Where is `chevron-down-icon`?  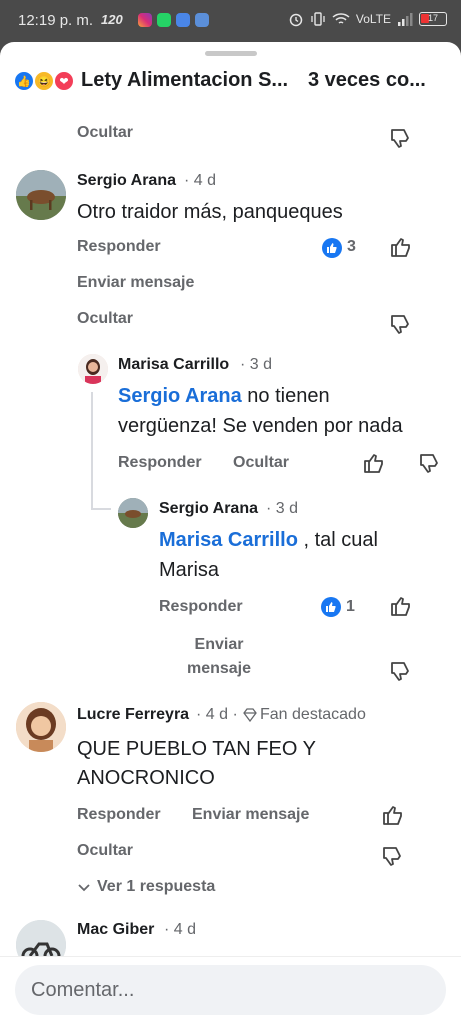 chevron-down-icon is located at coordinates (84, 888).